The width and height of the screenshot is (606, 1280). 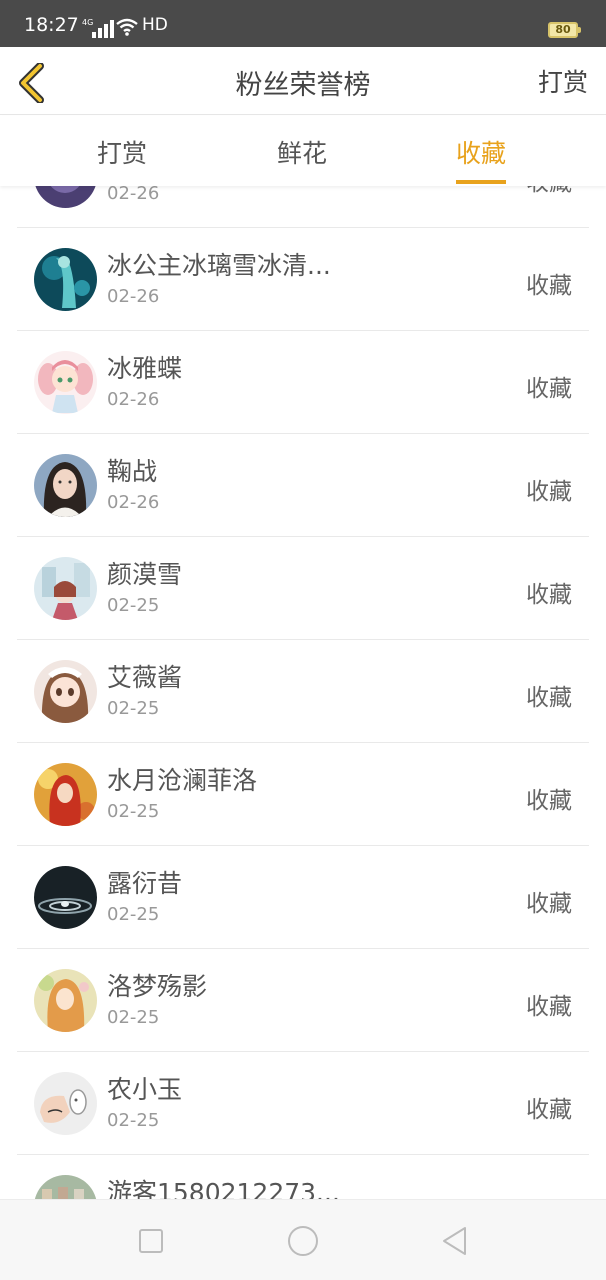 I want to click on status-time: 18:27, so click(x=51, y=25).